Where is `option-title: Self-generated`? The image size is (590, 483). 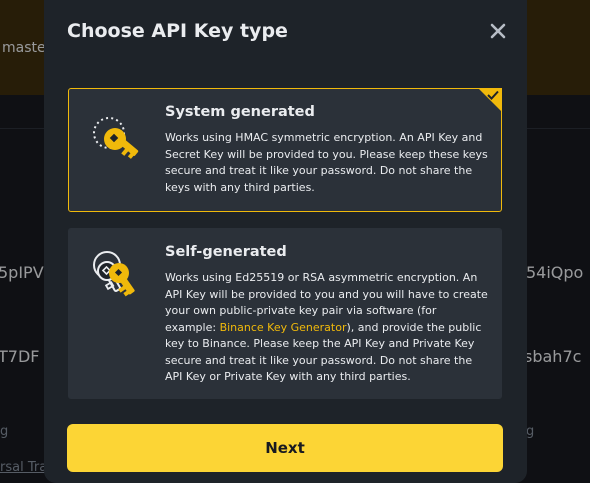 option-title: Self-generated is located at coordinates (226, 252).